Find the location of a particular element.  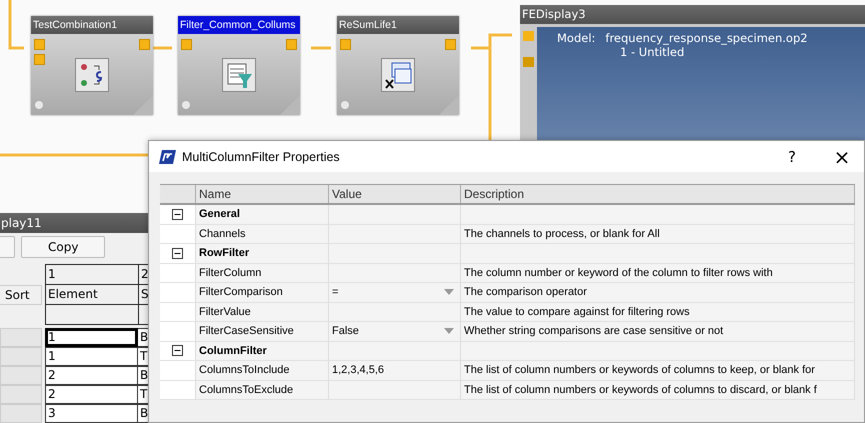

group-name: RowFilter is located at coordinates (224, 254).